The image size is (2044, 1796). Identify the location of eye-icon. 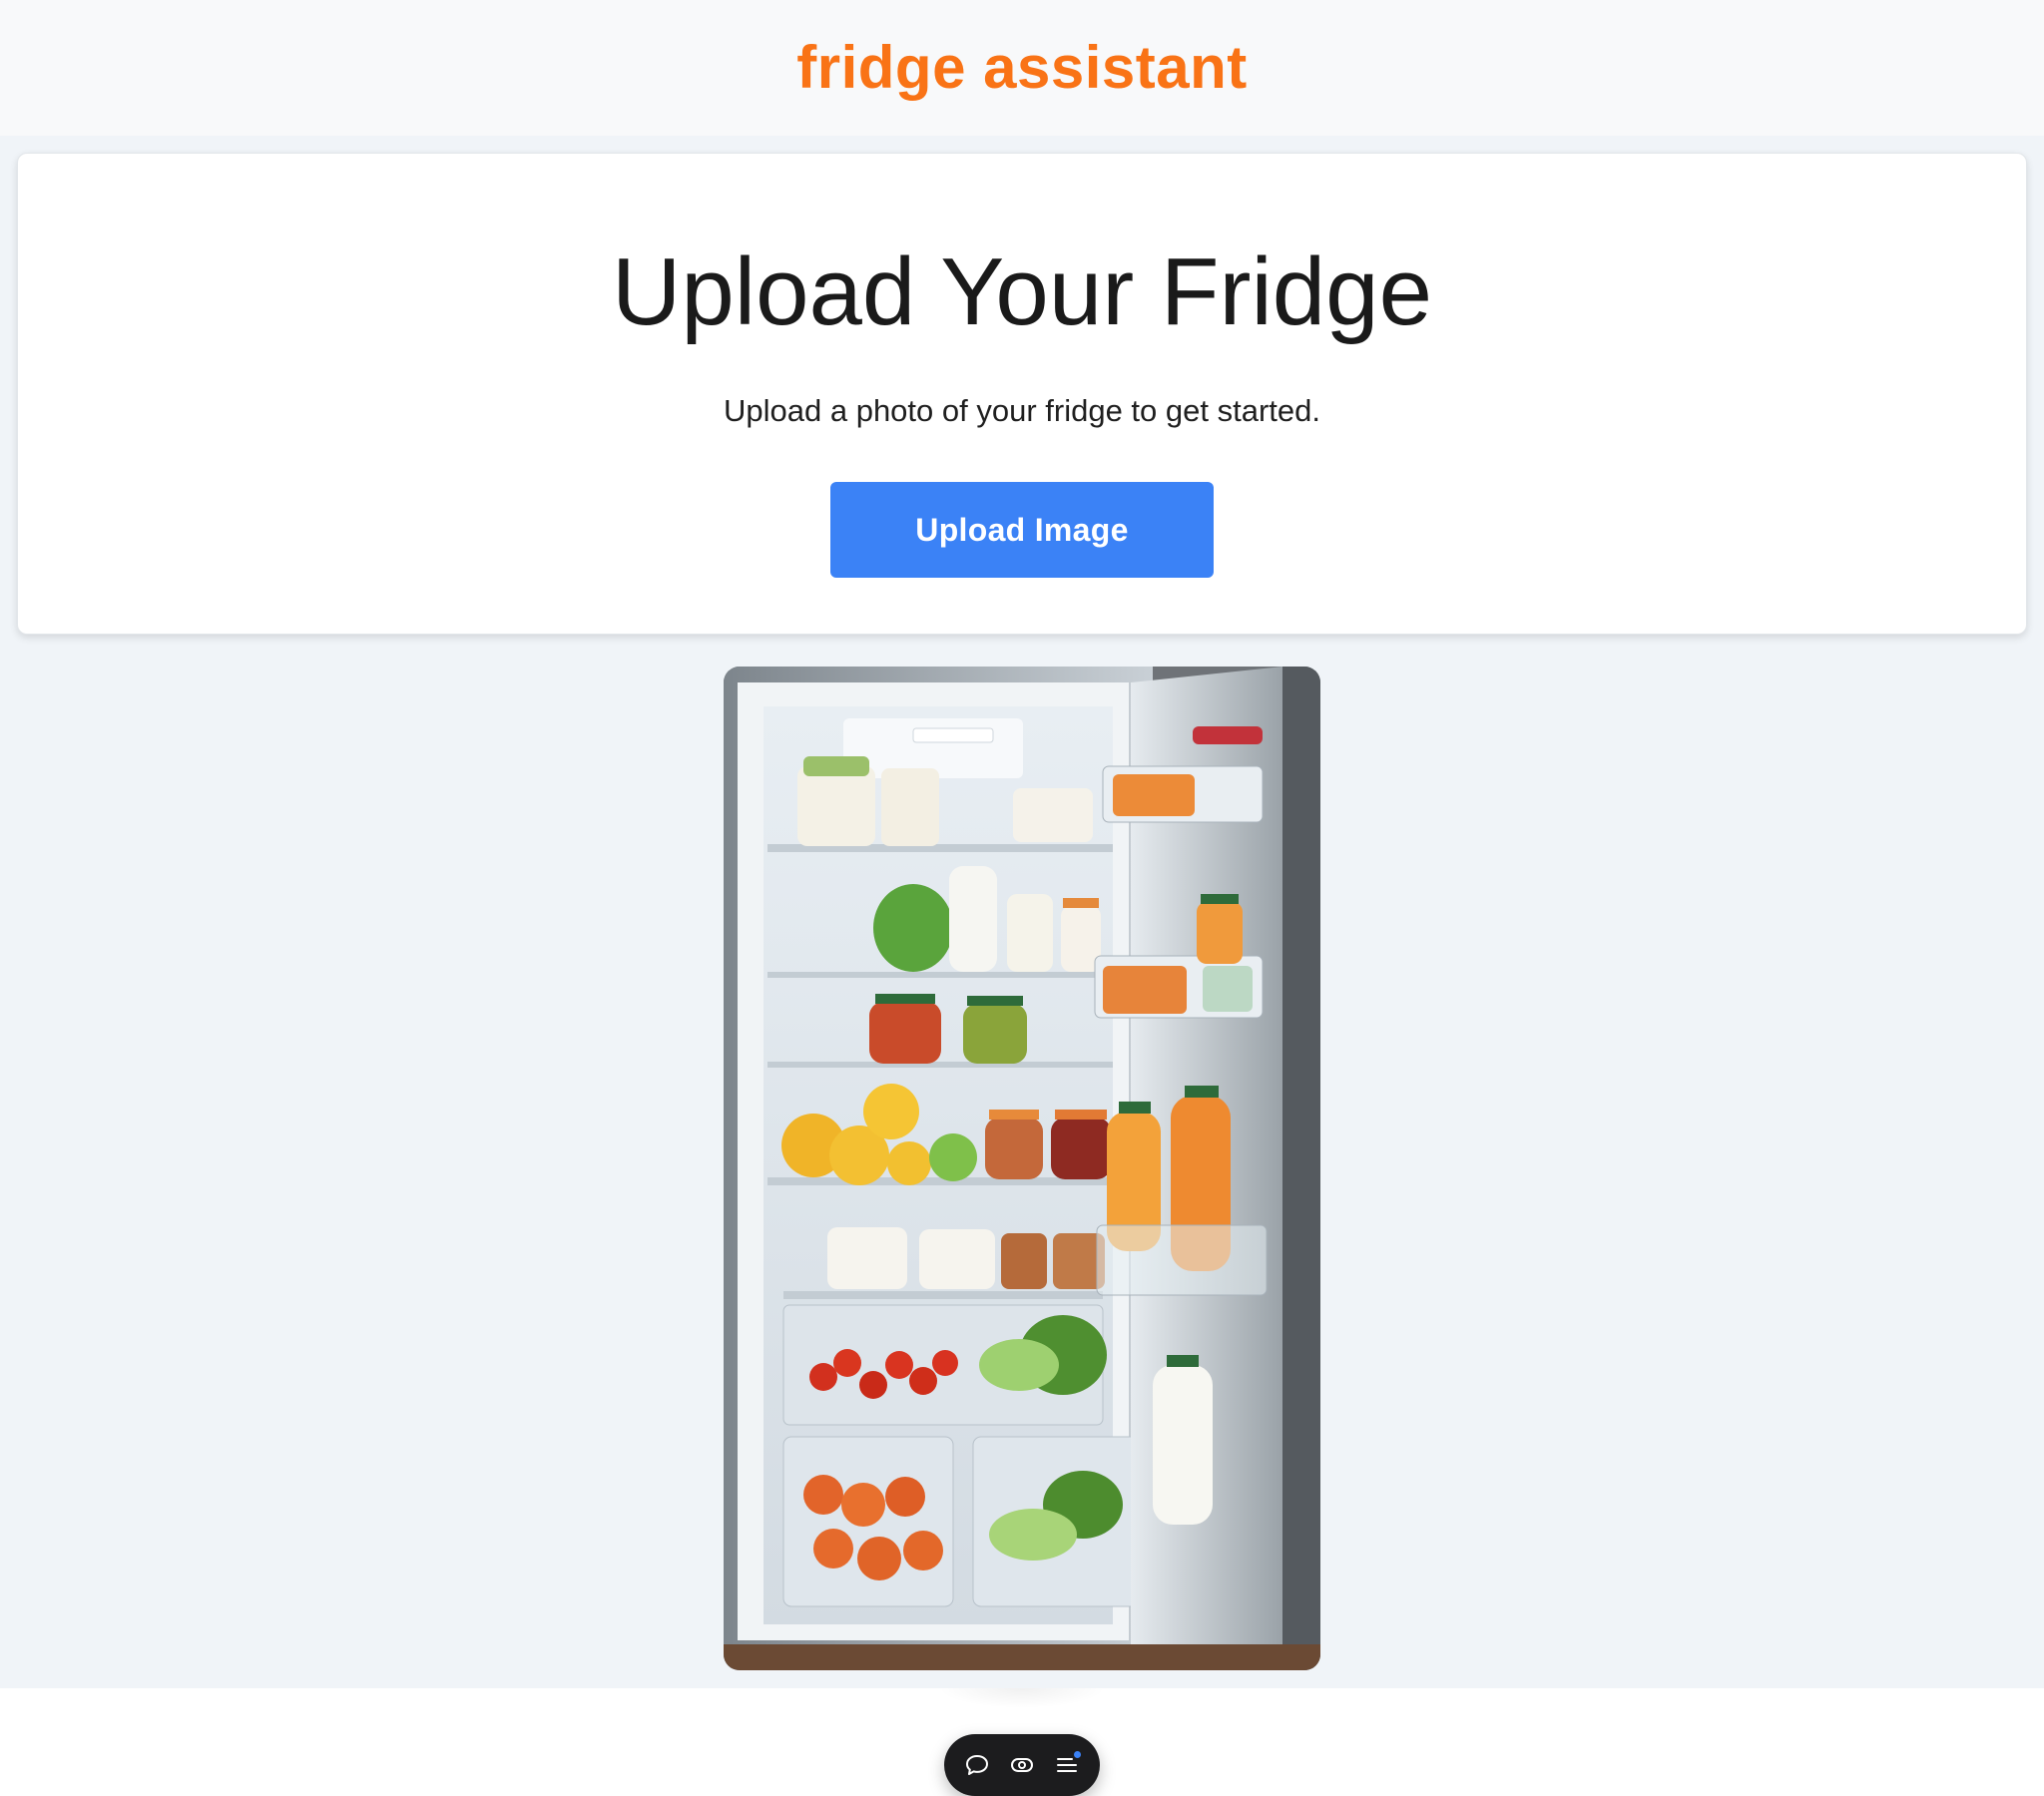
(1021, 1765).